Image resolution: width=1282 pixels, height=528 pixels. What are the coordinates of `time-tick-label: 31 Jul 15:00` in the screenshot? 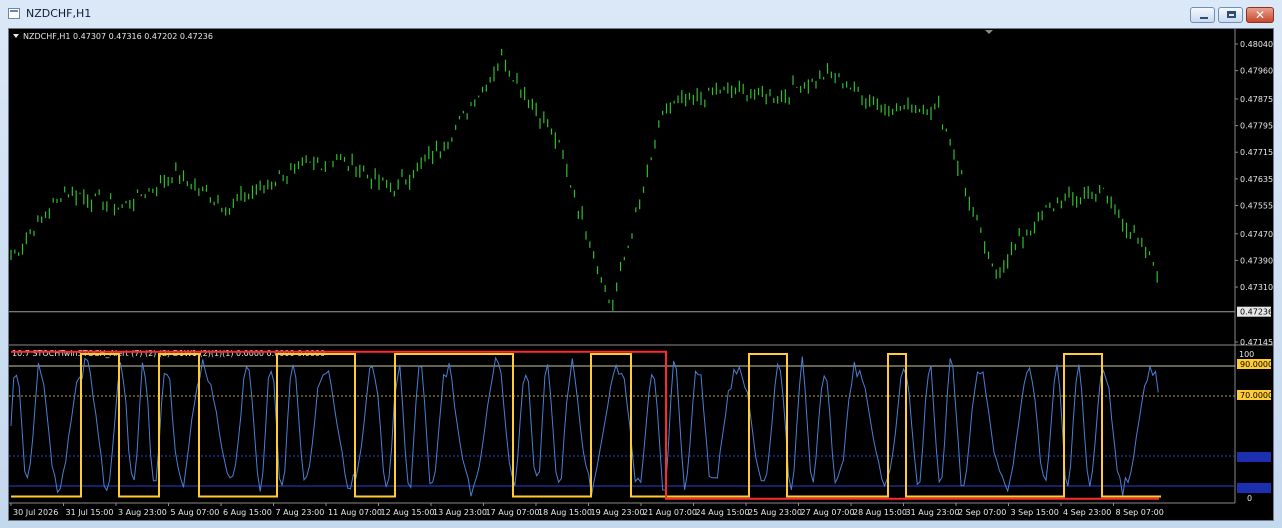 It's located at (90, 512).